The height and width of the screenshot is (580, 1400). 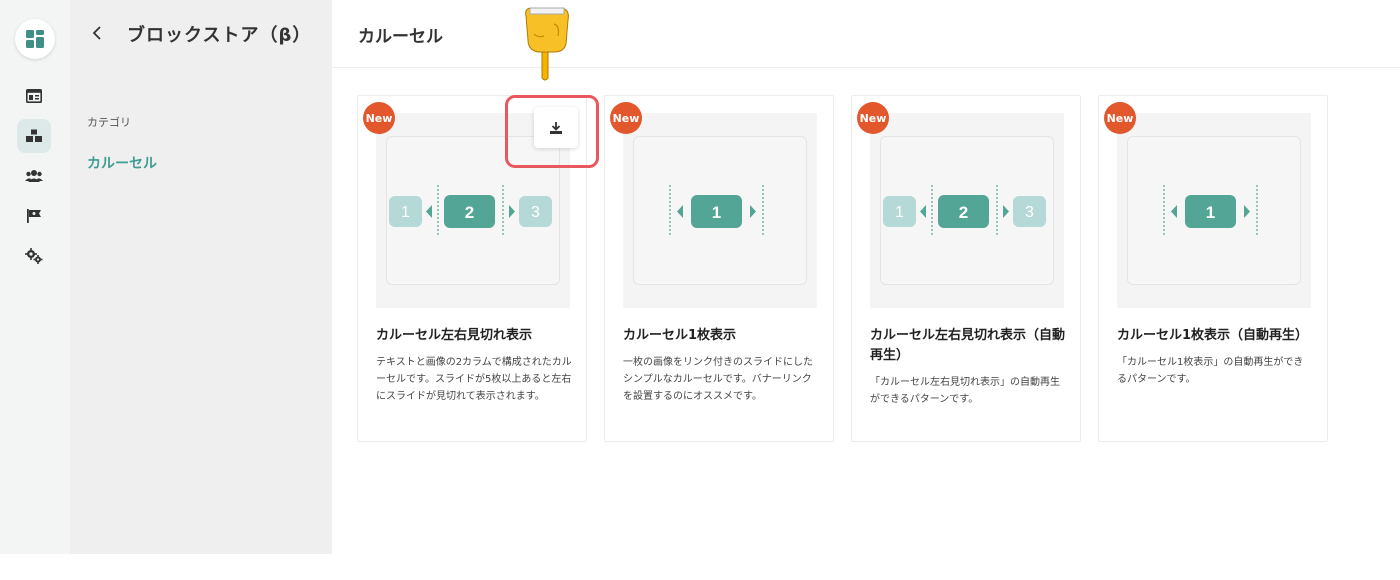 What do you see at coordinates (34, 136) in the screenshot?
I see `blocks-icon` at bounding box center [34, 136].